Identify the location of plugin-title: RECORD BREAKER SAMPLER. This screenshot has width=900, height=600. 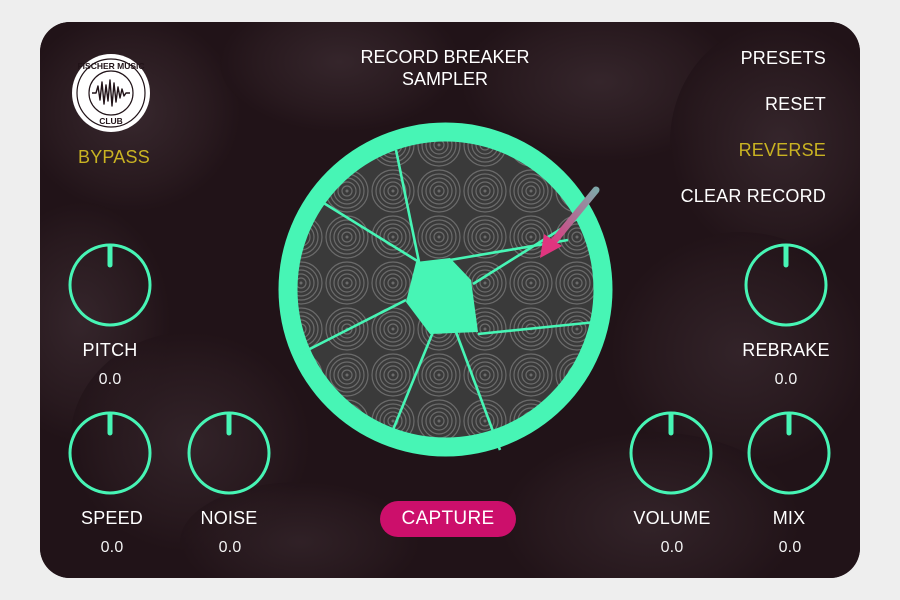
(444, 68).